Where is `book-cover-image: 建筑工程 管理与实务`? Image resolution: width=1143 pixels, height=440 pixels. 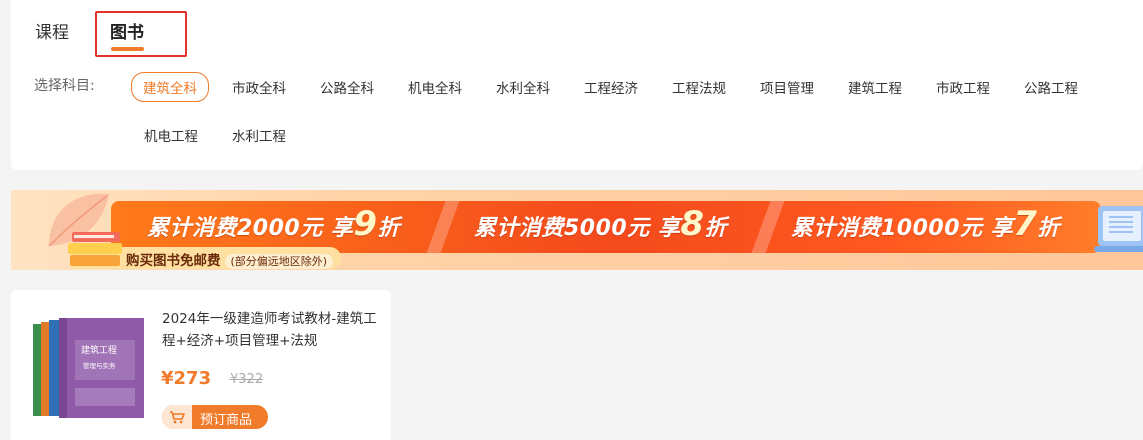
book-cover-image: 建筑工程 管理与实务 is located at coordinates (88, 368).